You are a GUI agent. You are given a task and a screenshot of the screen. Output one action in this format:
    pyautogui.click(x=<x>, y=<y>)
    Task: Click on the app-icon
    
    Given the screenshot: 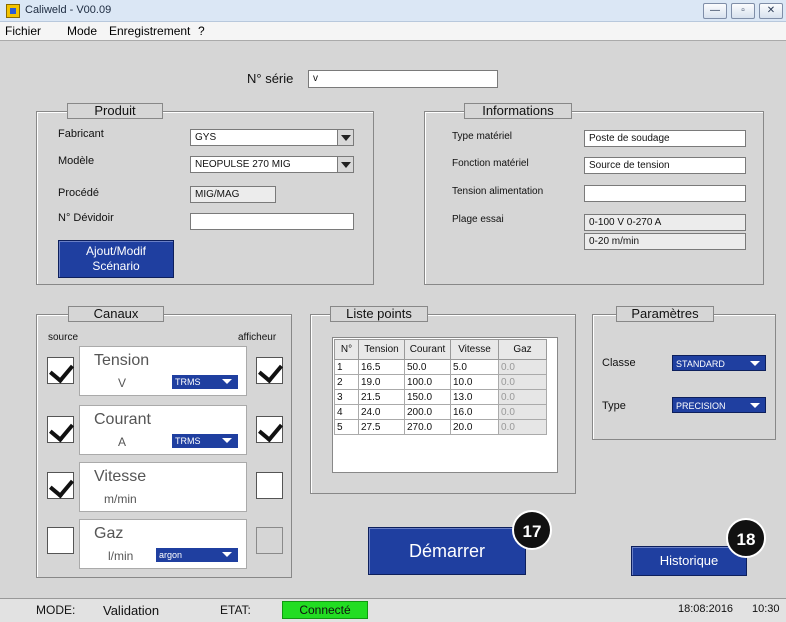 What is the action you would take?
    pyautogui.click(x=13, y=11)
    